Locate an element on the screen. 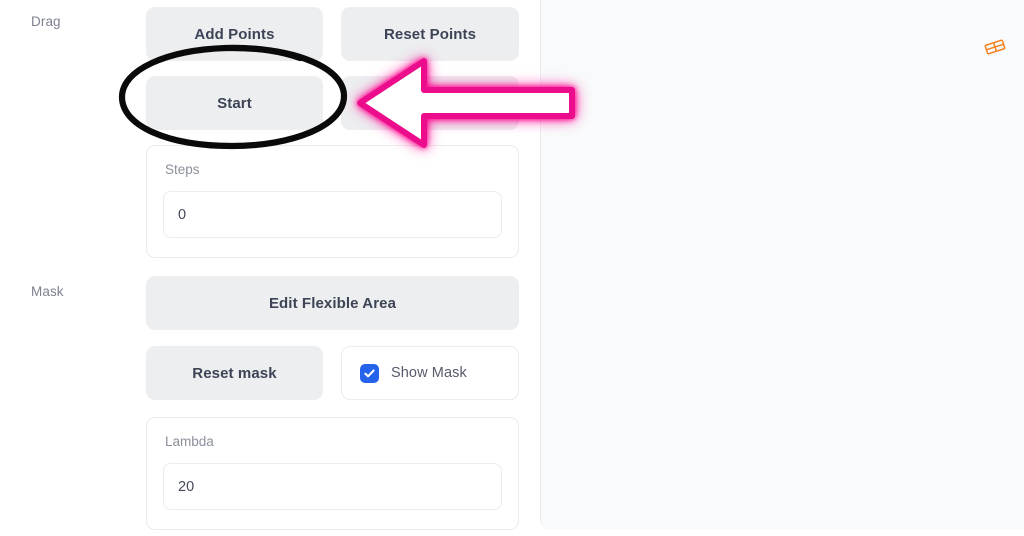 This screenshot has height=536, width=1024. show-mask-label: Show Mask is located at coordinates (429, 373).